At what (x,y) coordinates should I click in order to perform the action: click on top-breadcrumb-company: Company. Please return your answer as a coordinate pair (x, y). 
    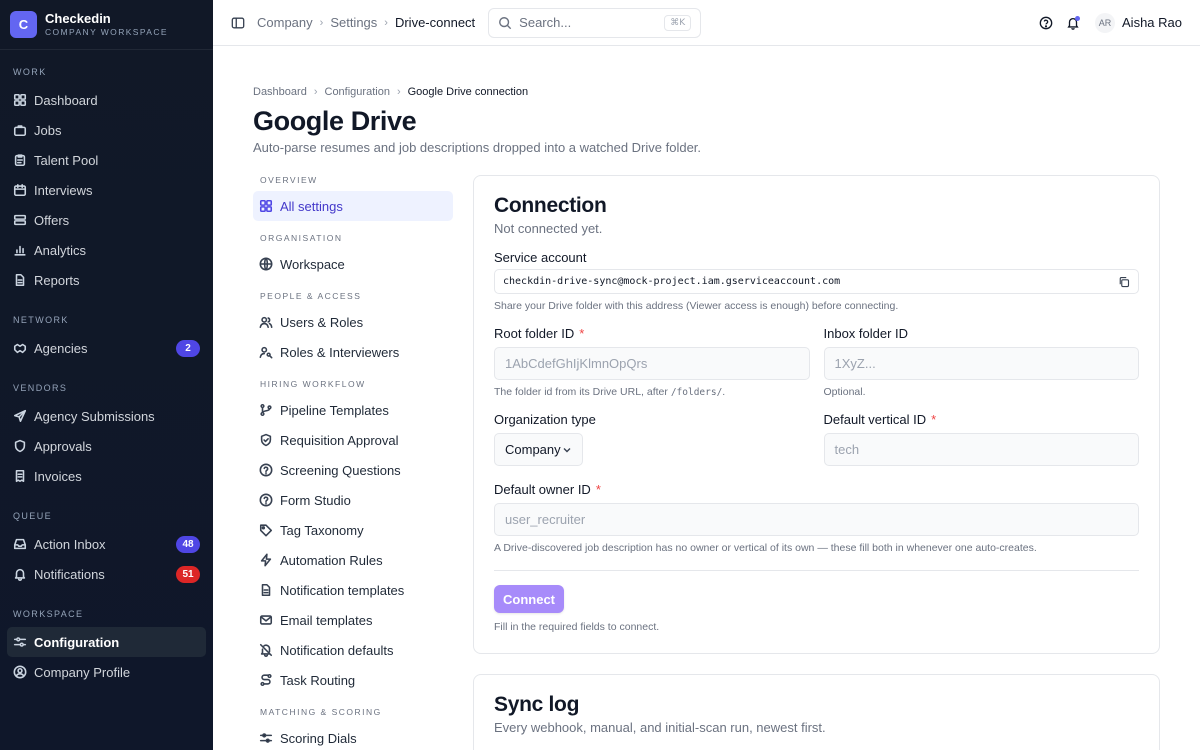
    Looking at the image, I should click on (285, 22).